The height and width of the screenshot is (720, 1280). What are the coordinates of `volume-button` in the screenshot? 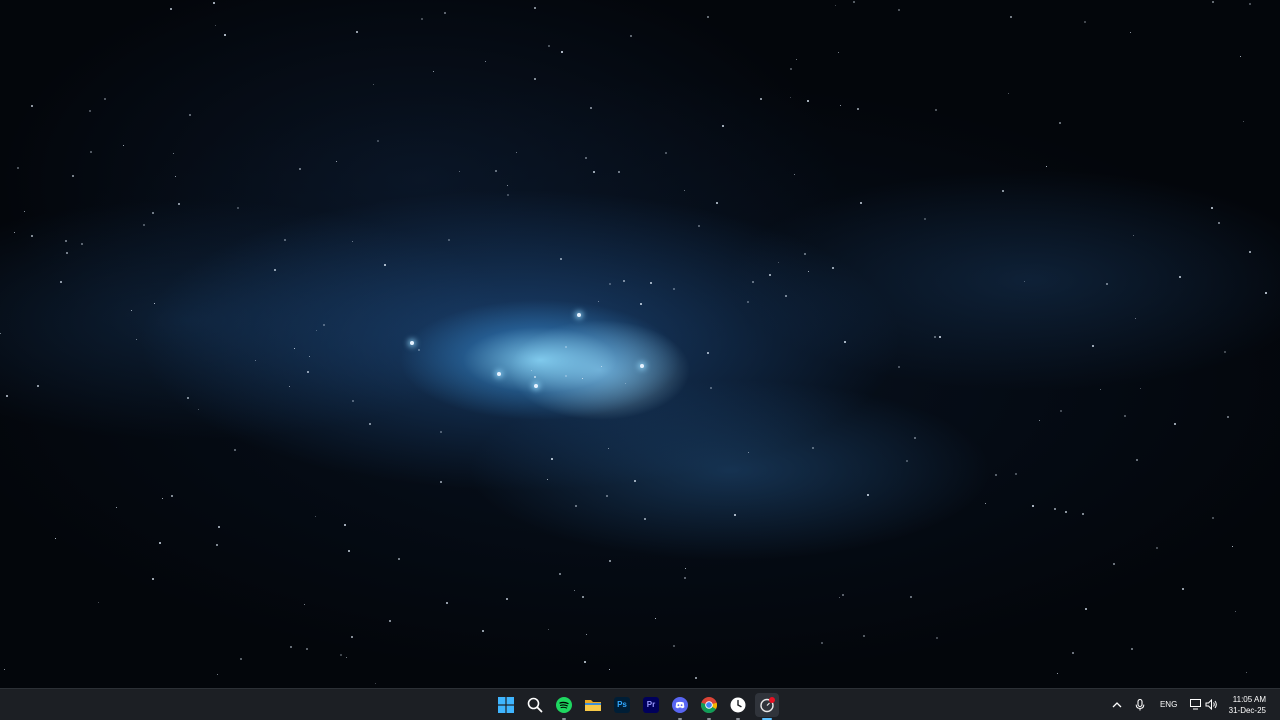 It's located at (1212, 705).